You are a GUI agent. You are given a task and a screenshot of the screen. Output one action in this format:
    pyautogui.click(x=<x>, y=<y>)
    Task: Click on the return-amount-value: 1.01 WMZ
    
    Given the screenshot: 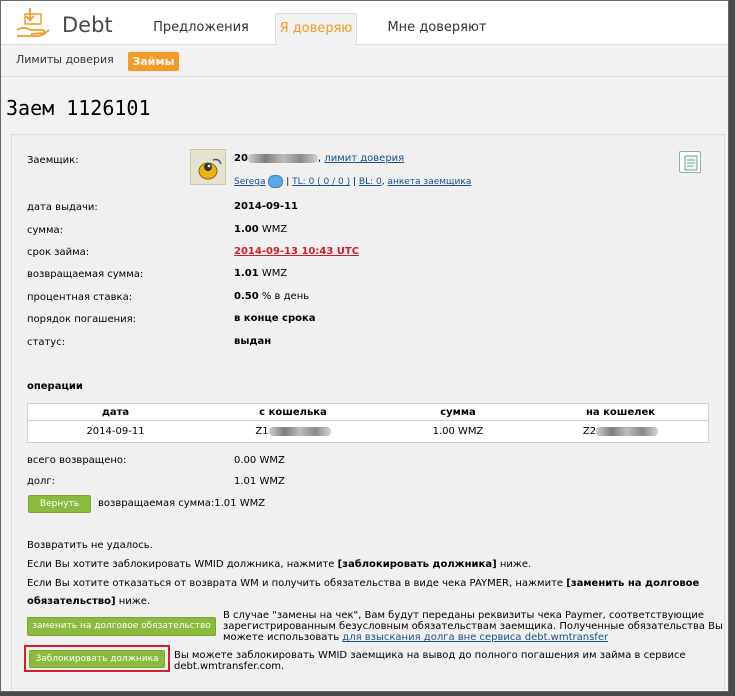 What is the action you would take?
    pyautogui.click(x=261, y=273)
    